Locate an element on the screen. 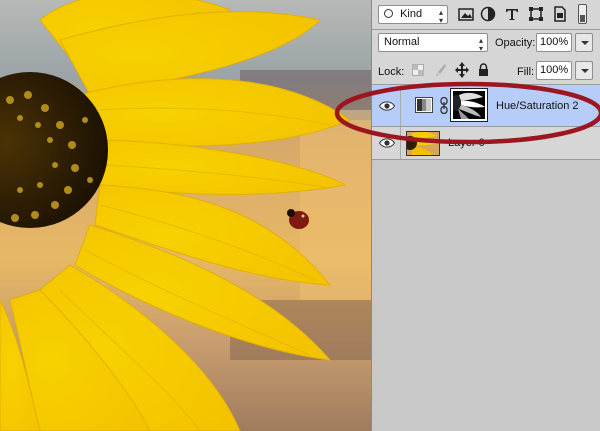 The height and width of the screenshot is (431, 600). layer-mask-thumbnail is located at coordinates (469, 105).